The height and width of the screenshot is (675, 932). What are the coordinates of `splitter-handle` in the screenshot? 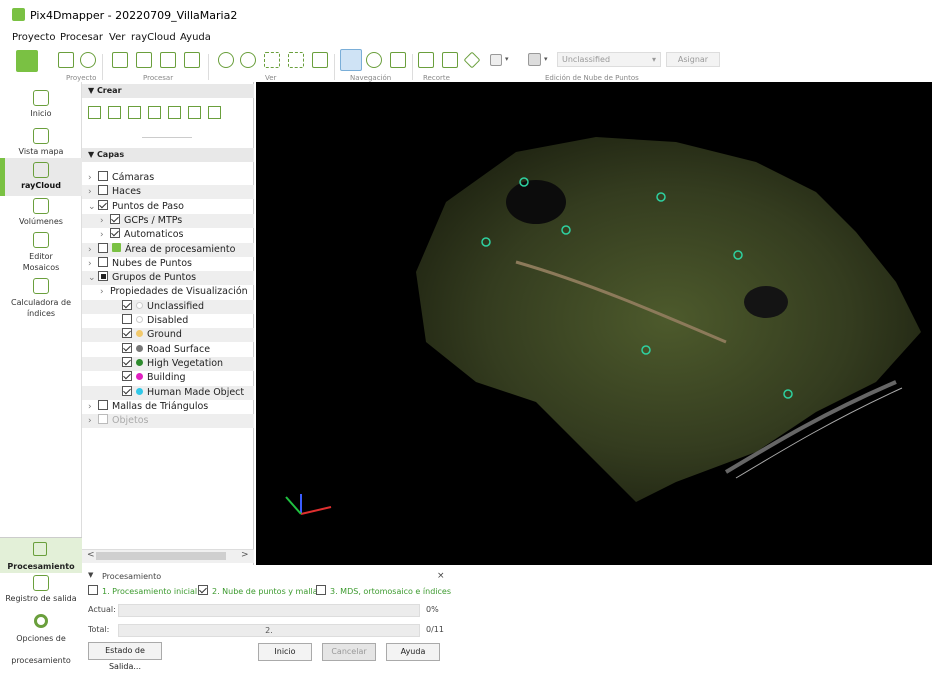 It's located at (167, 137).